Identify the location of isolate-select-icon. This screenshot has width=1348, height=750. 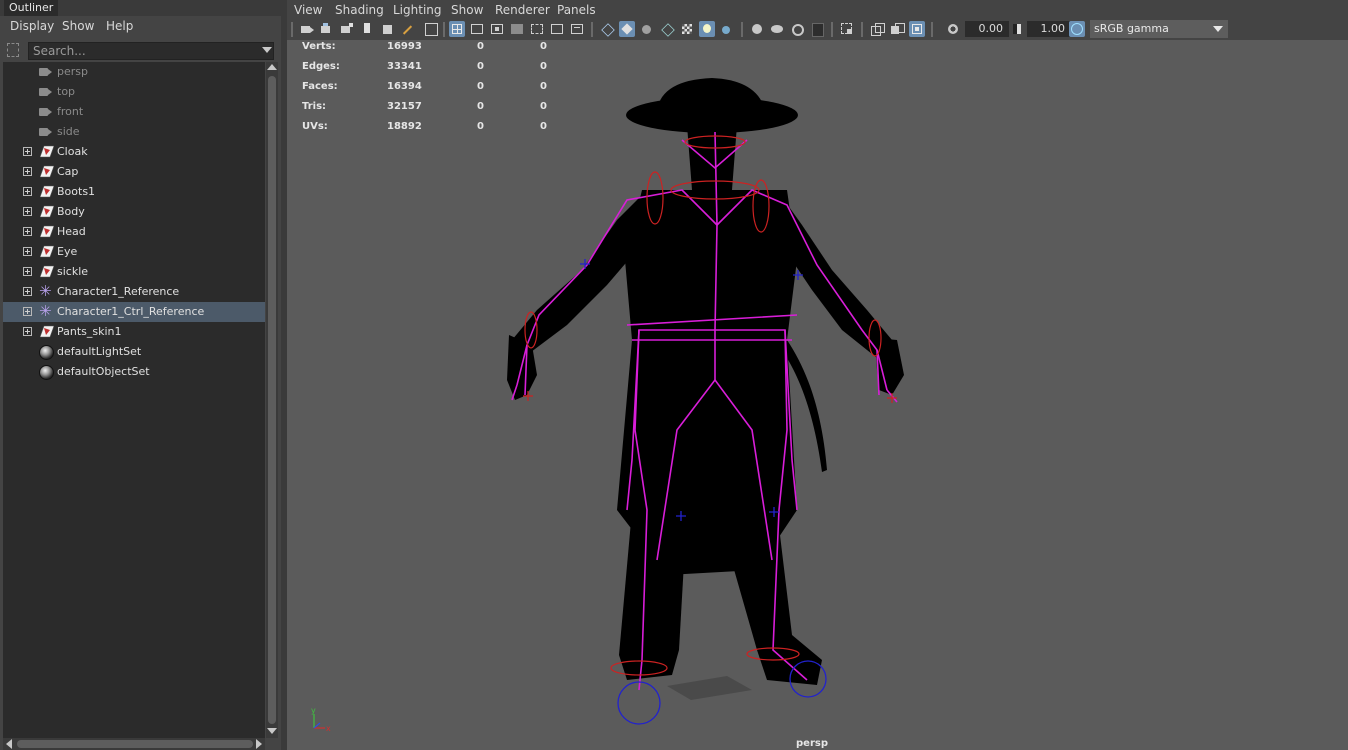
(847, 29).